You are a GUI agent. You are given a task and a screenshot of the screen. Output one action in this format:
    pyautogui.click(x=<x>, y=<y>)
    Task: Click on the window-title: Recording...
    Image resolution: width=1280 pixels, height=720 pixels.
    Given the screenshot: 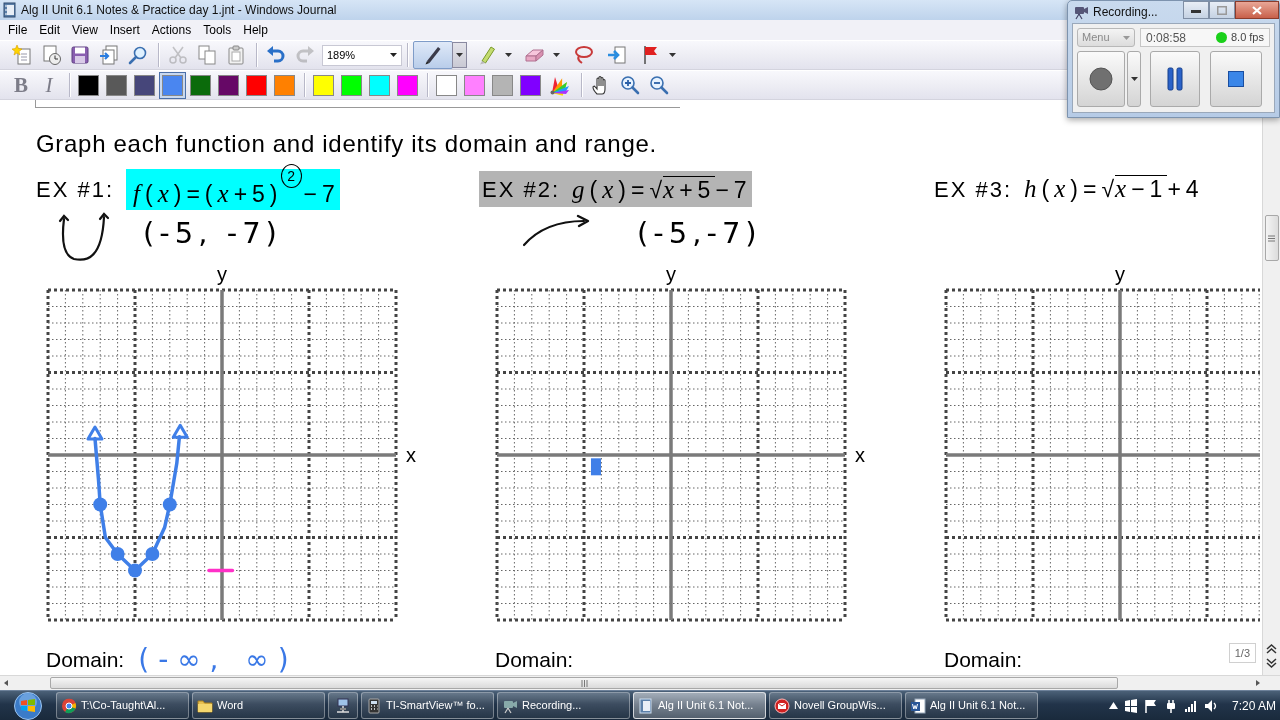 What is the action you would take?
    pyautogui.click(x=1125, y=12)
    